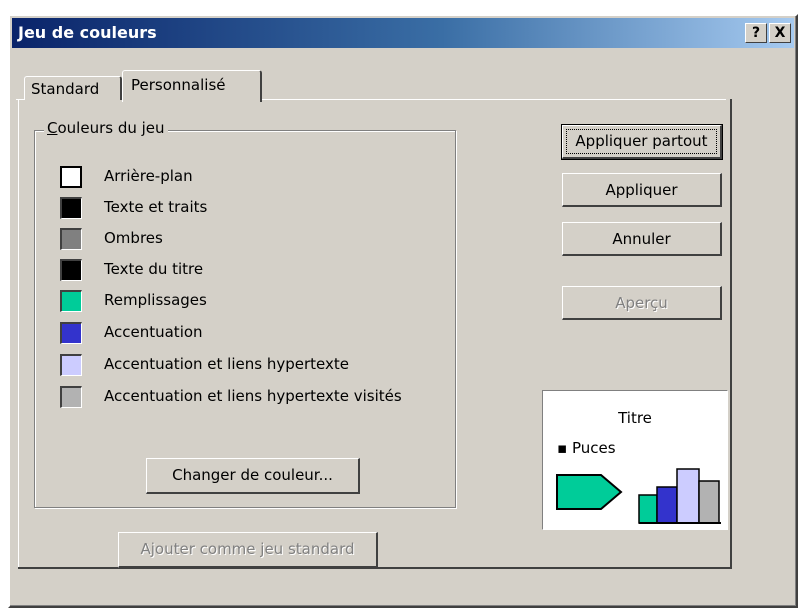 The width and height of the screenshot is (798, 608). I want to click on scheme-preview: Titre ▪ Puces, so click(635, 460).